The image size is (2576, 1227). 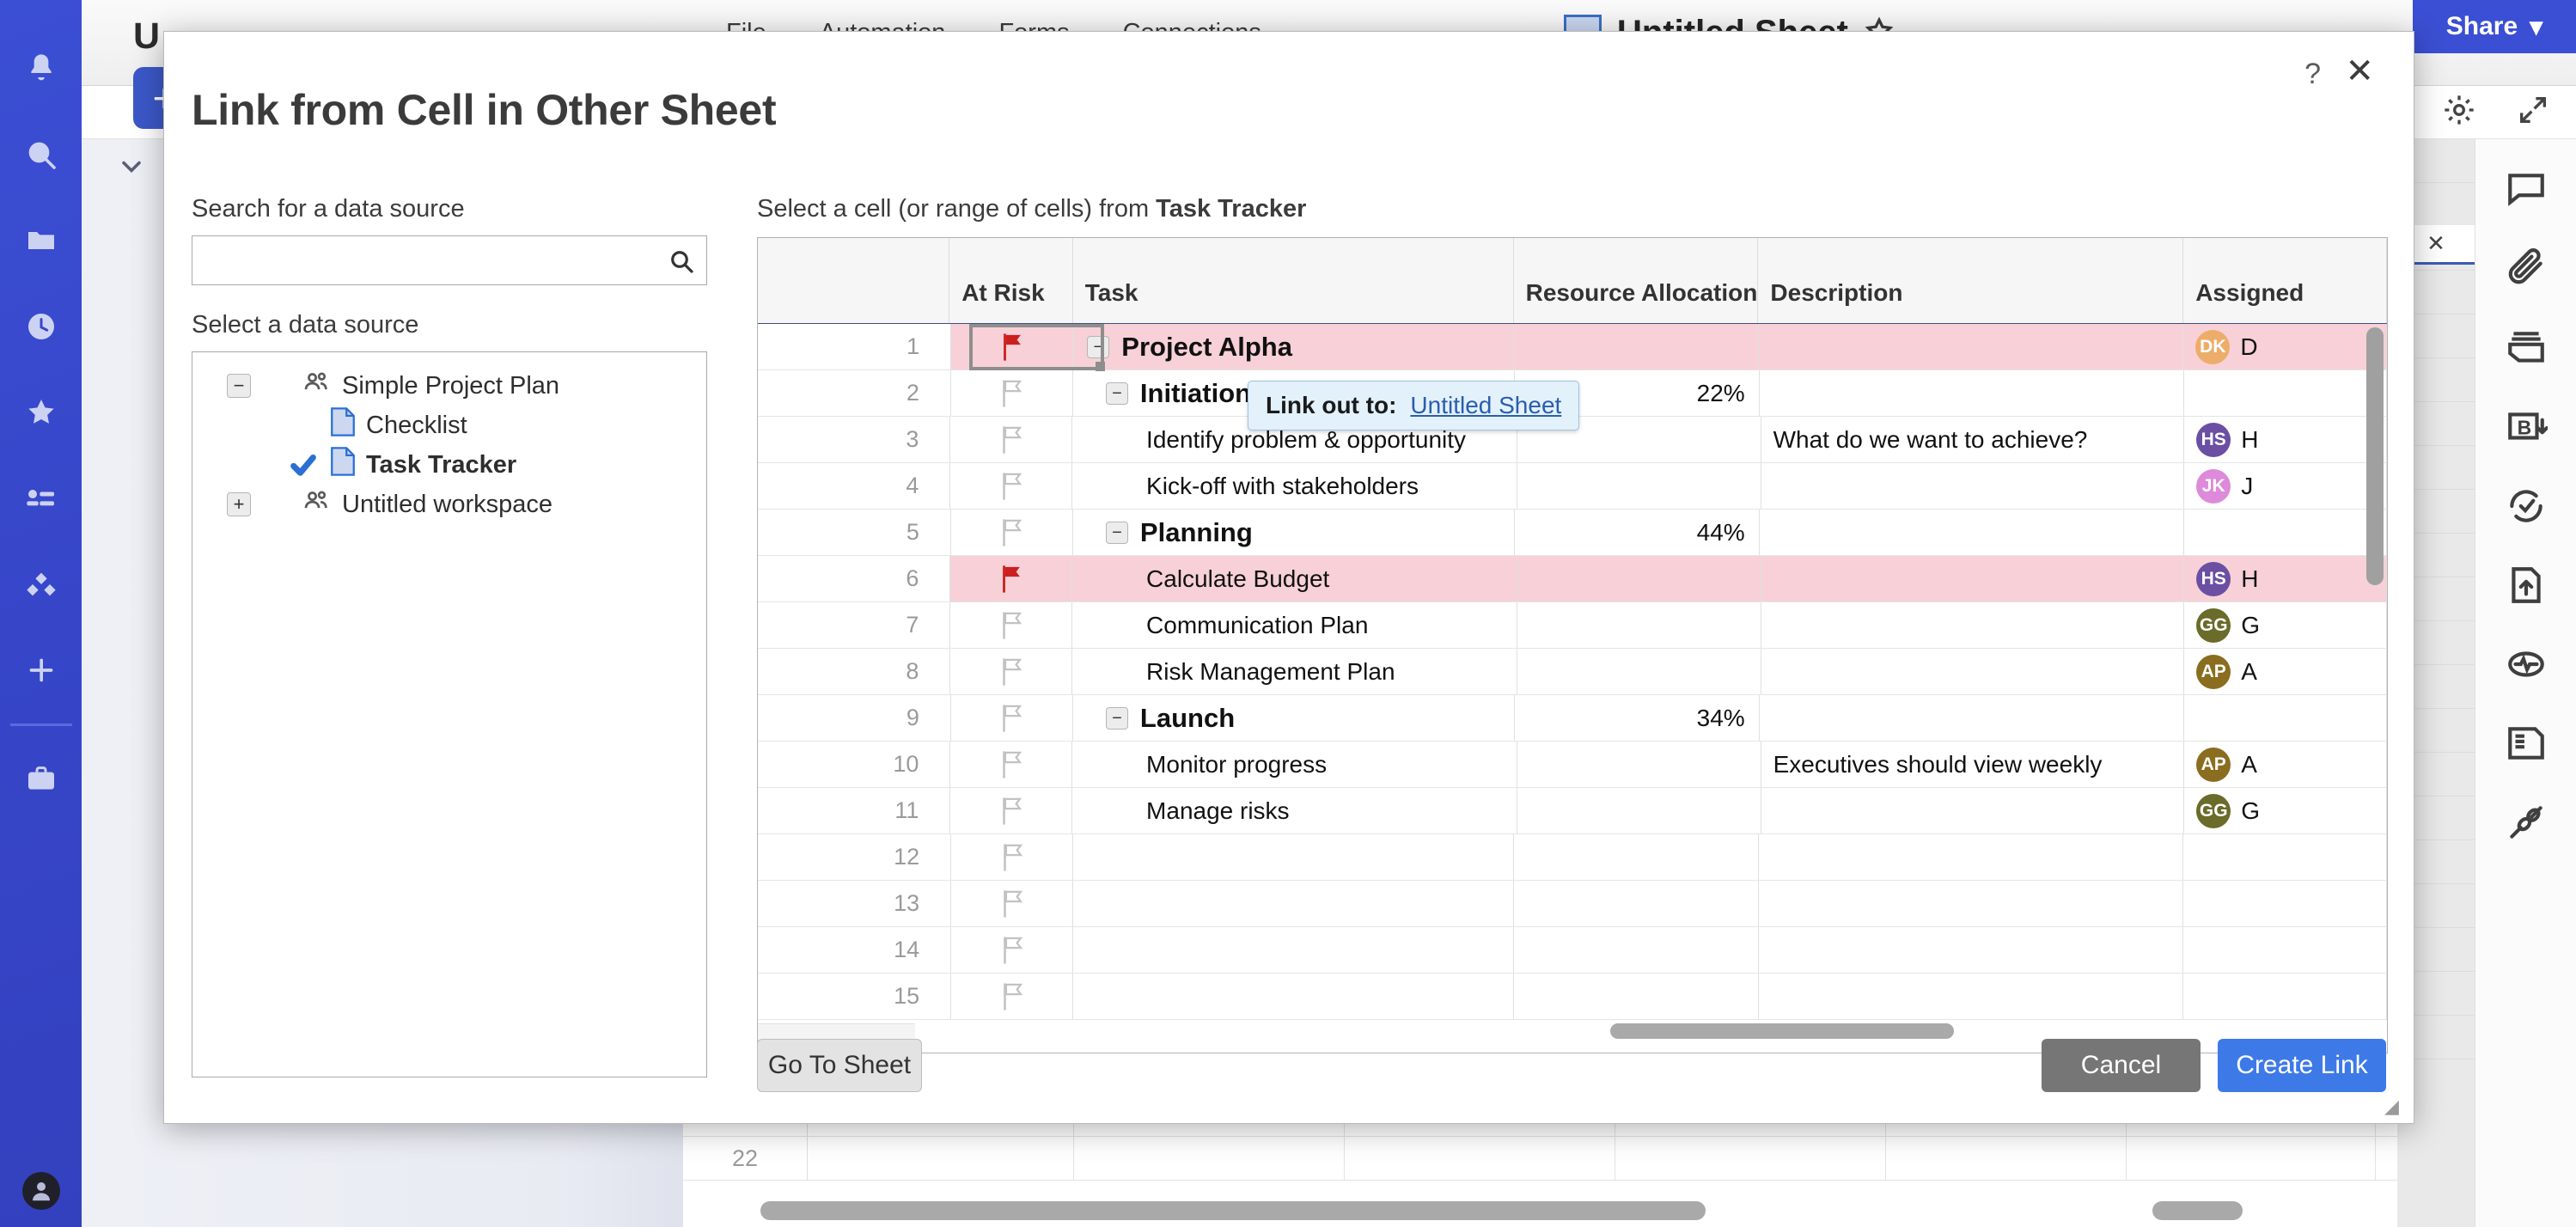 What do you see at coordinates (854, 393) in the screenshot?
I see `row-number: 2` at bounding box center [854, 393].